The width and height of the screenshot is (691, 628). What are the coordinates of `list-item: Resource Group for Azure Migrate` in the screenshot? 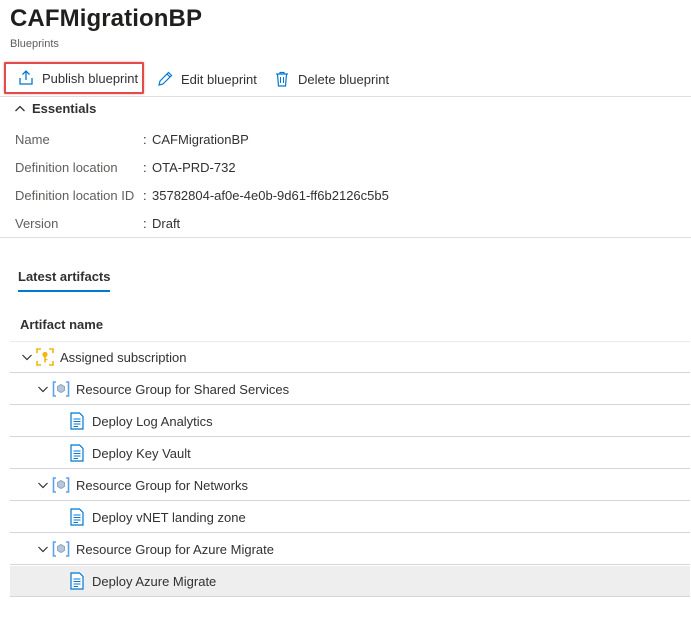 It's located at (350, 549).